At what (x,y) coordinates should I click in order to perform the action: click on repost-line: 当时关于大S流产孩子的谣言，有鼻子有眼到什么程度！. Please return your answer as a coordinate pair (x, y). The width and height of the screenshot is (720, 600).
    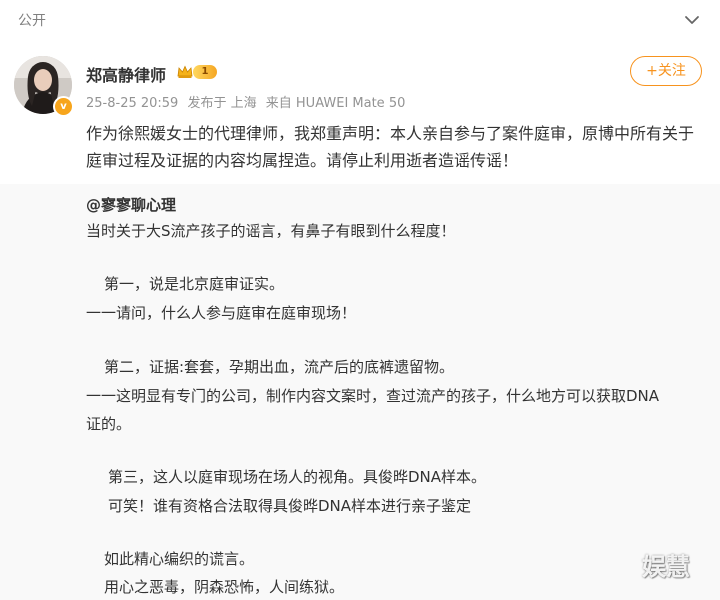
    Looking at the image, I should click on (271, 231).